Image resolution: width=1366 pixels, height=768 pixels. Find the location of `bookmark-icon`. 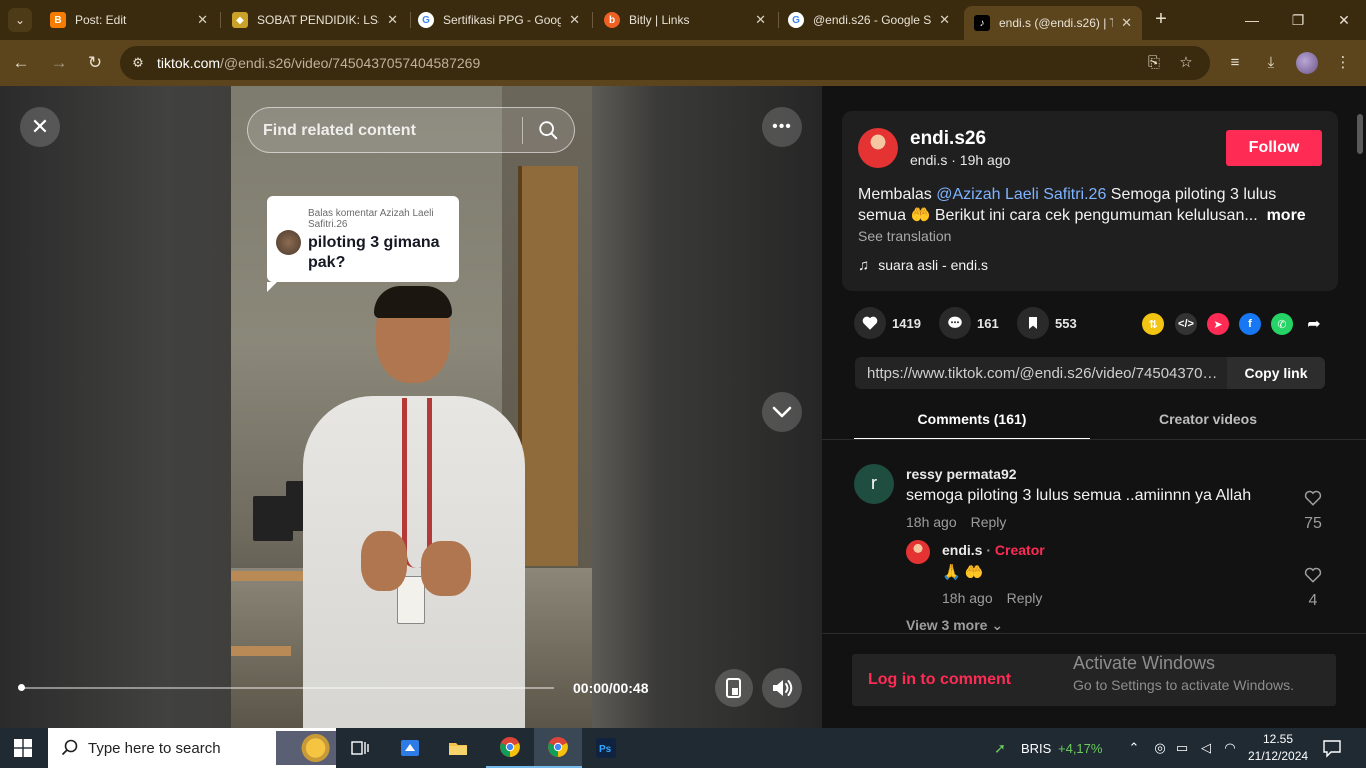

bookmark-icon is located at coordinates (1033, 323).